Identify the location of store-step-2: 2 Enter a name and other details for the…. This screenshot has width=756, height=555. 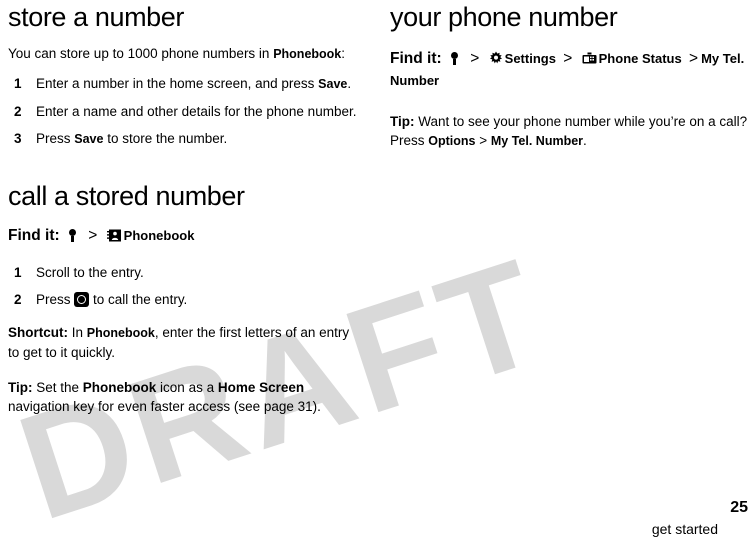
(185, 111).